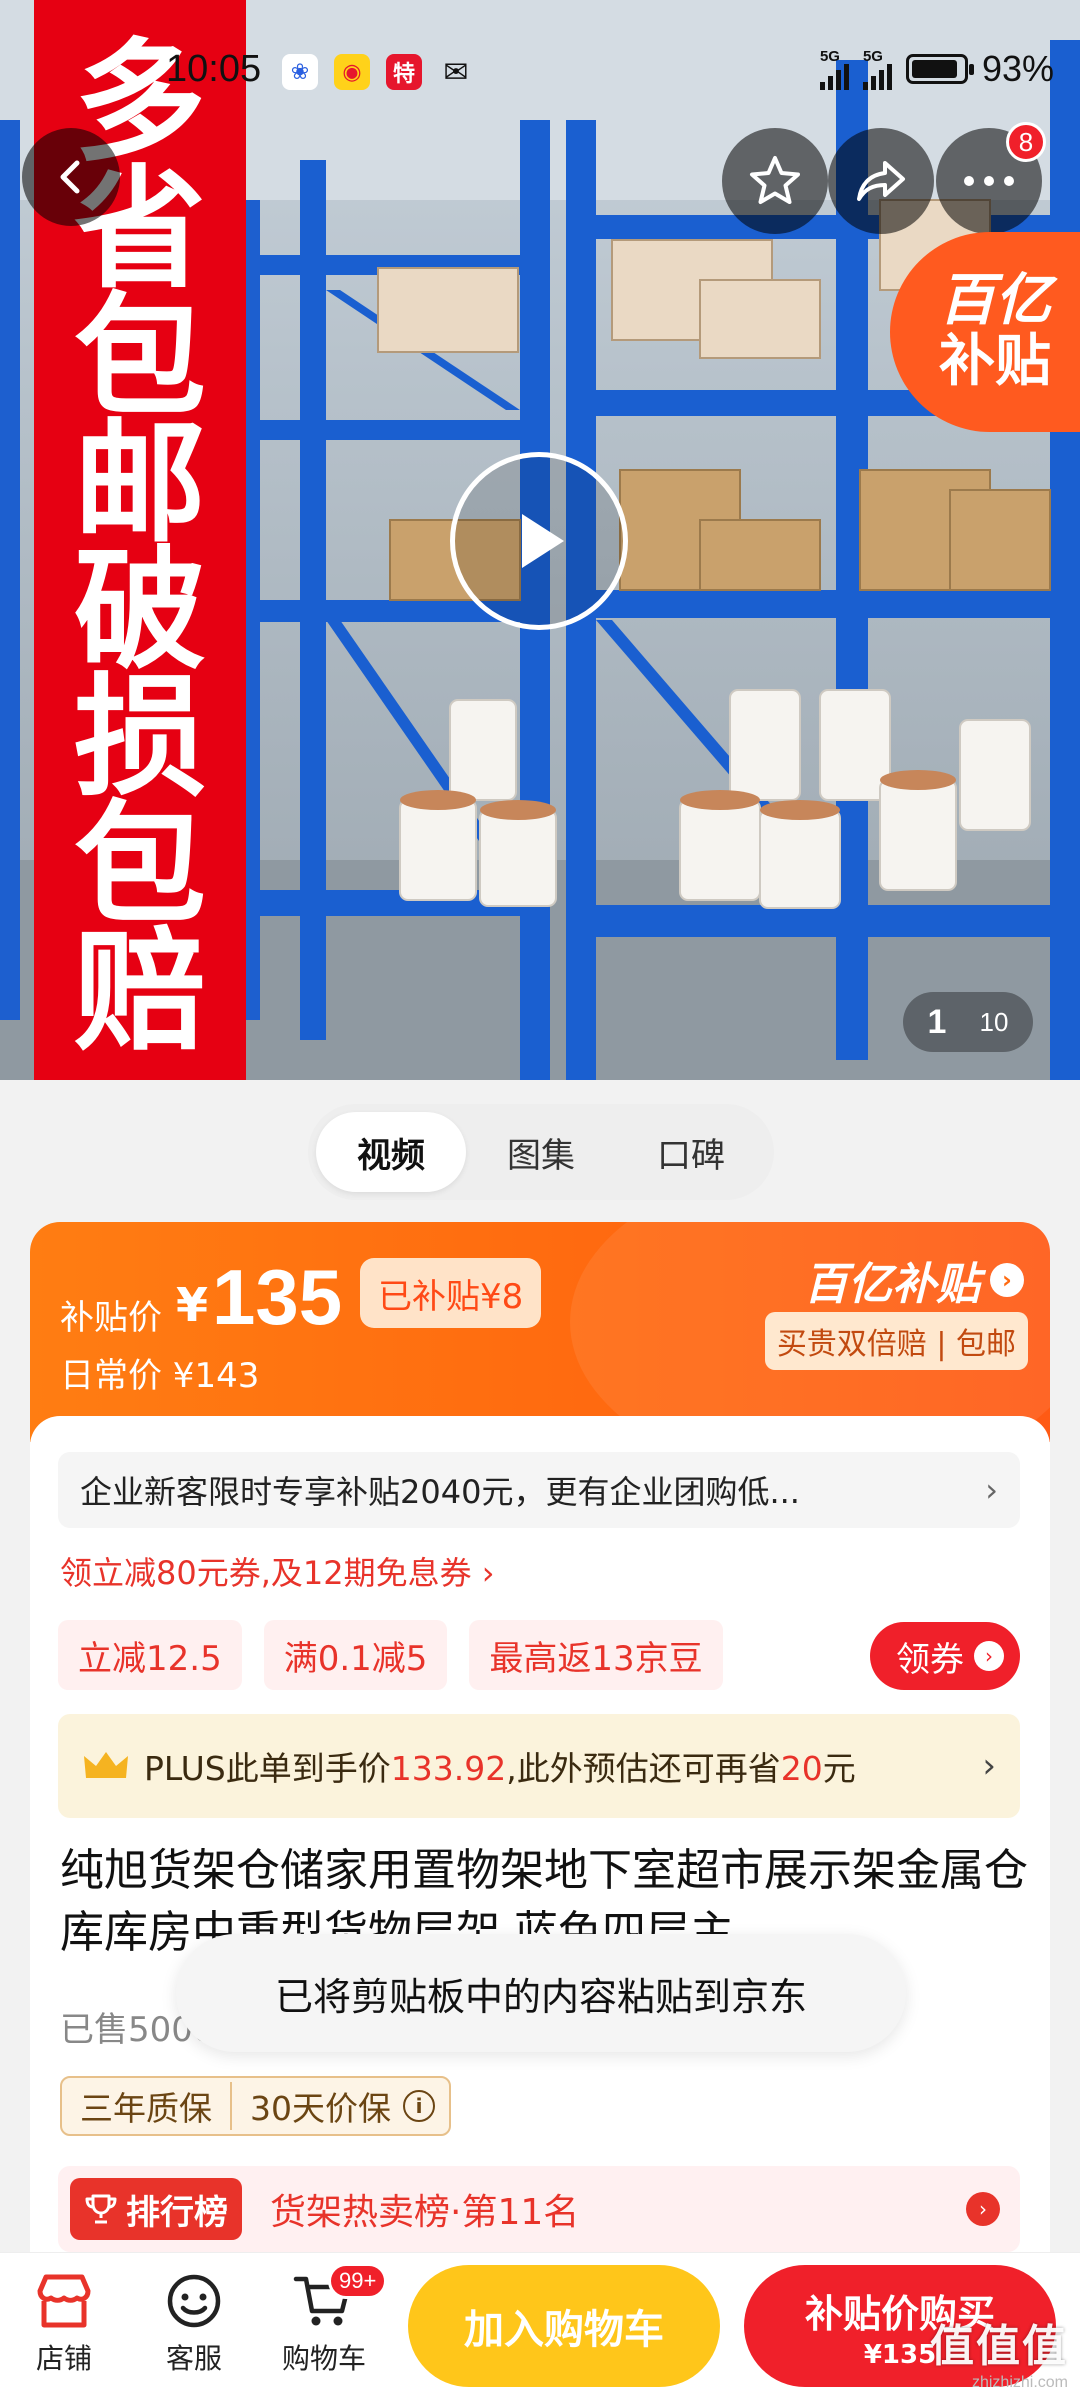  I want to click on subsidy-brand-label: 百亿补贴, so click(892, 1284).